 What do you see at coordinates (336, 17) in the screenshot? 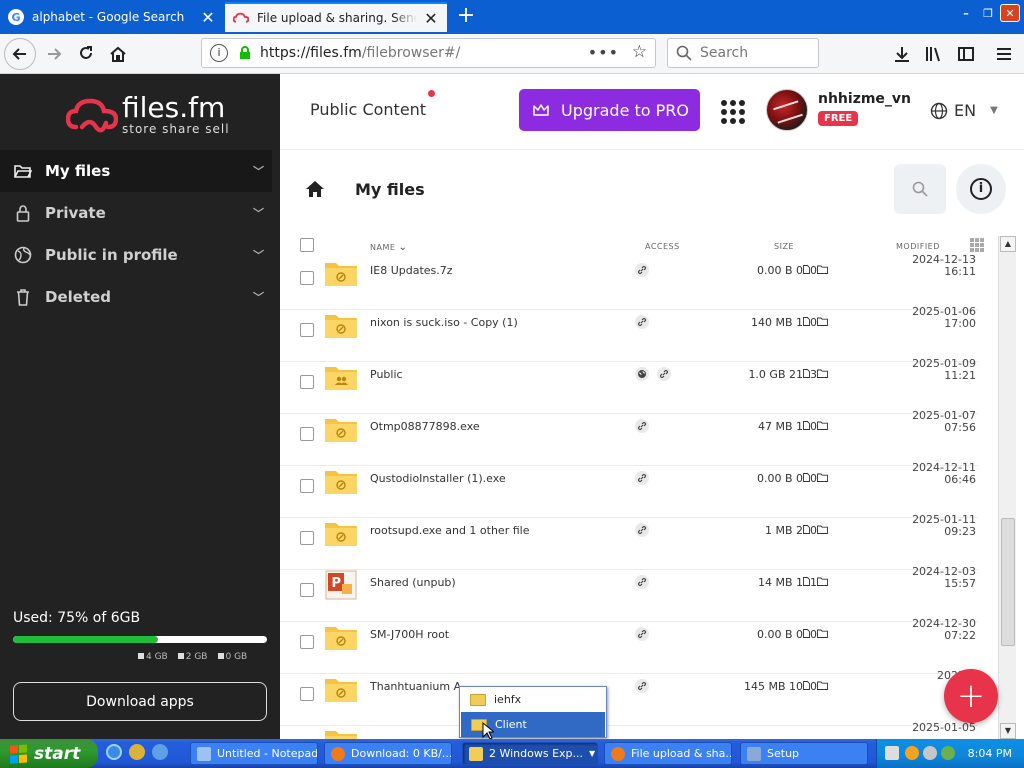
I see `tab-files-fm: File upload & sharing. Send large p ✕` at bounding box center [336, 17].